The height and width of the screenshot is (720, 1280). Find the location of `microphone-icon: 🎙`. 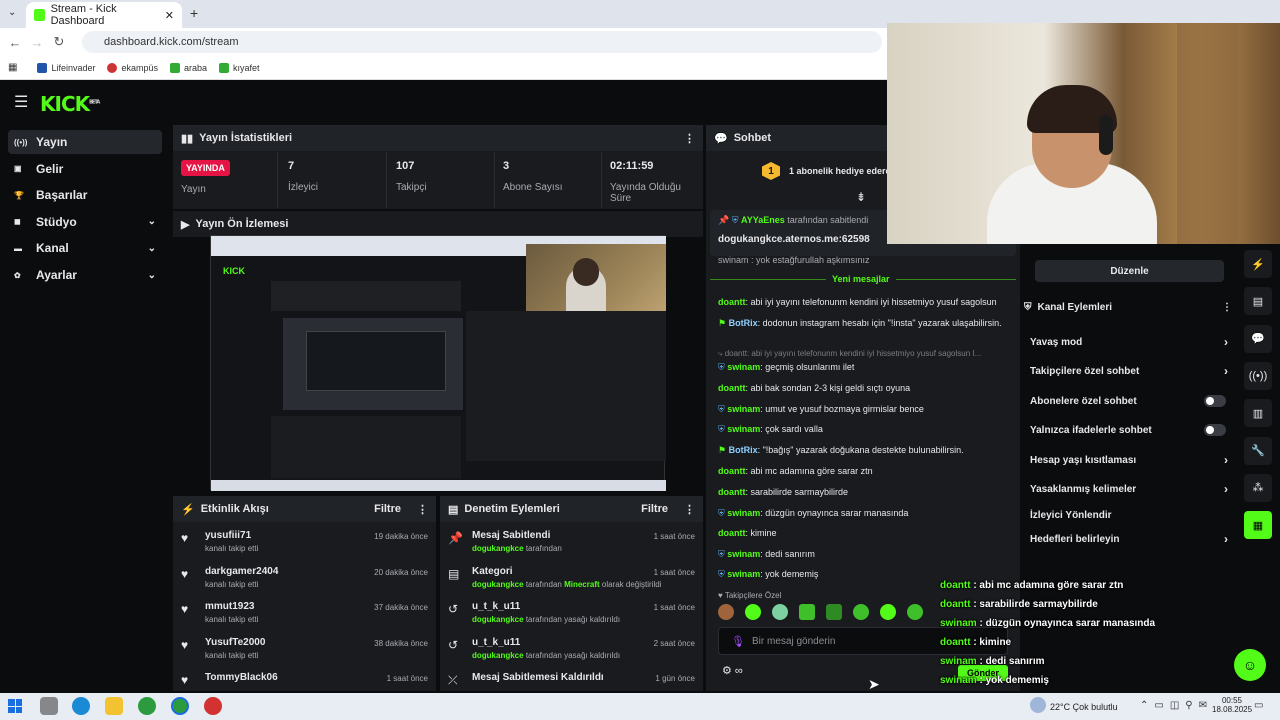

microphone-icon: 🎙 is located at coordinates (738, 641).